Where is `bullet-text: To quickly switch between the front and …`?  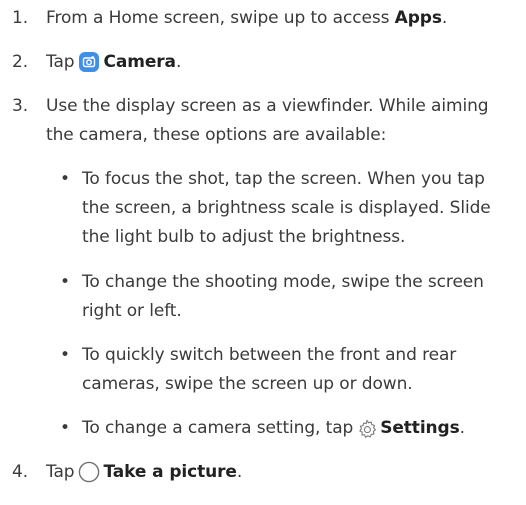 bullet-text: To quickly switch between the front and … is located at coordinates (269, 369).